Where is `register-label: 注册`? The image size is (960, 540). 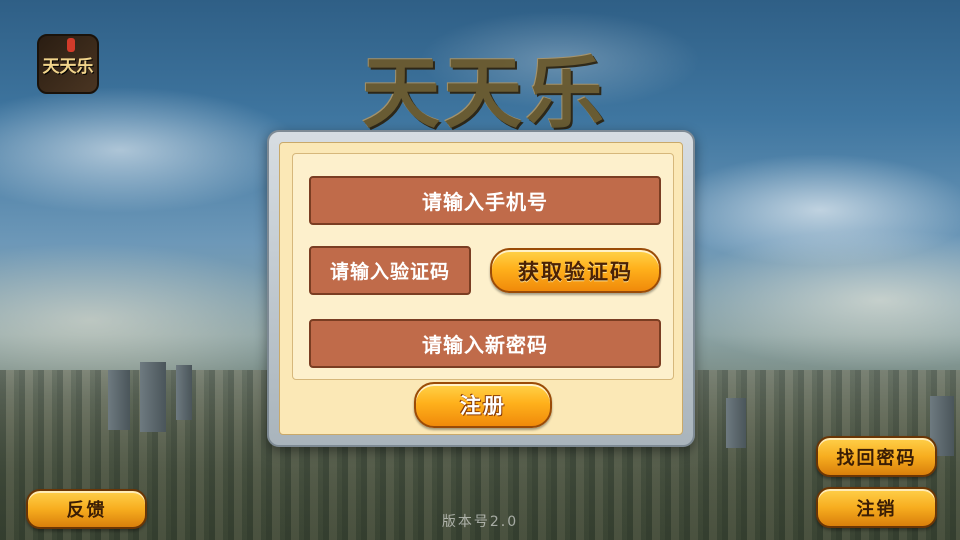 register-label: 注册 is located at coordinates (483, 406).